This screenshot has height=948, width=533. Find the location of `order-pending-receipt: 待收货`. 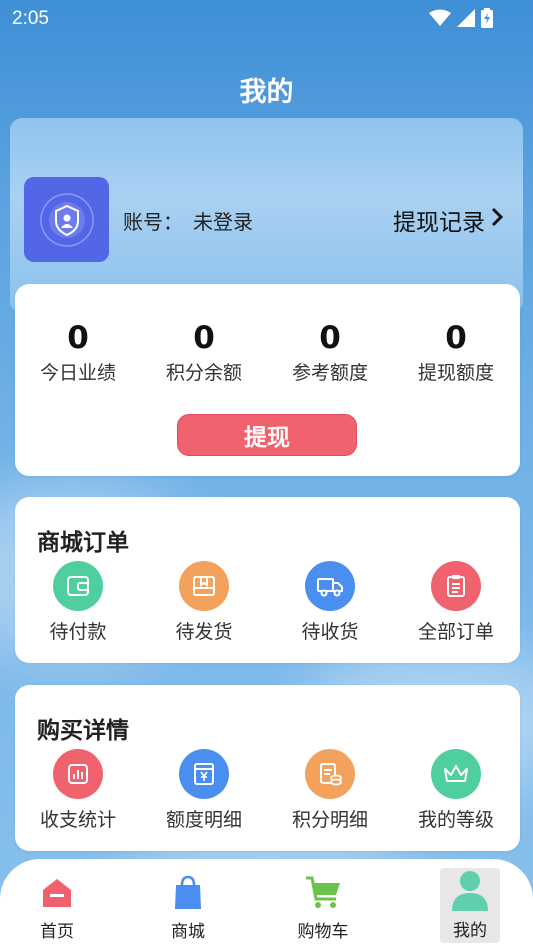

order-pending-receipt: 待收货 is located at coordinates (330, 602).